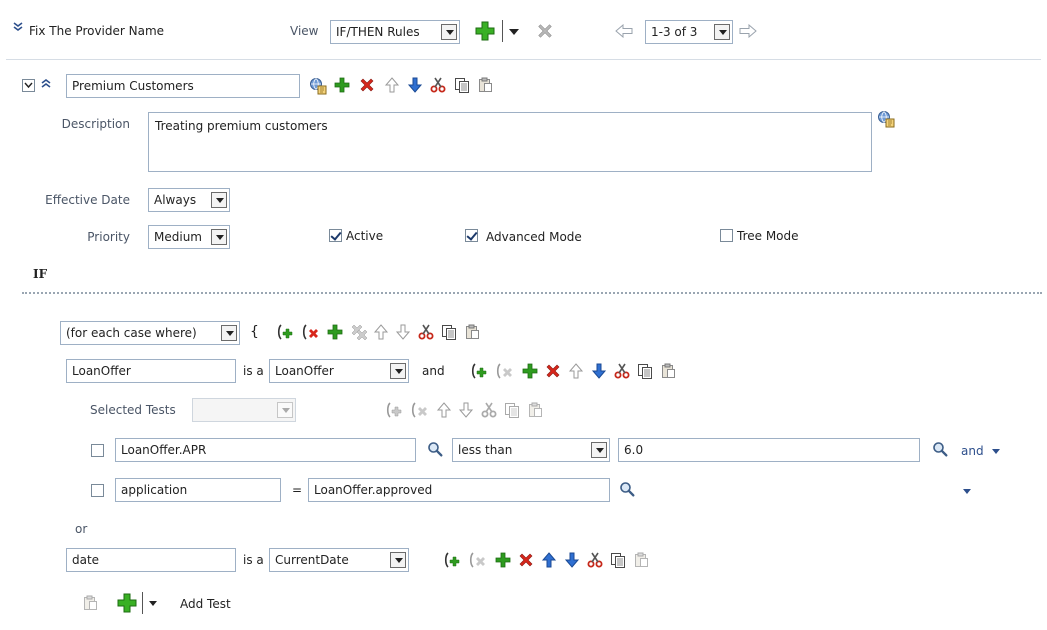 The height and width of the screenshot is (630, 1047). I want to click on priority-select: Medium, so click(189, 237).